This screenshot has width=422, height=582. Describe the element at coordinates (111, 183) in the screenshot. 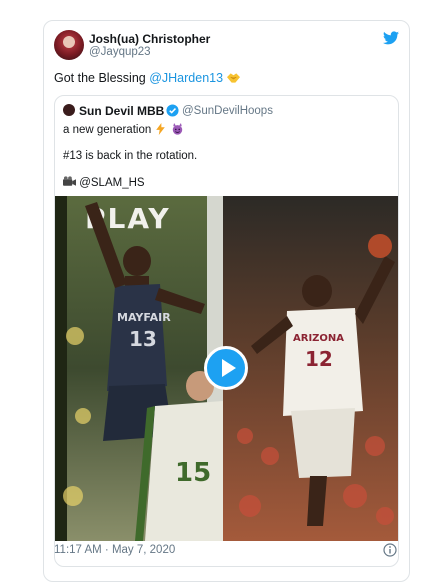

I see `quoted-credit: @SLAM_HS` at that location.